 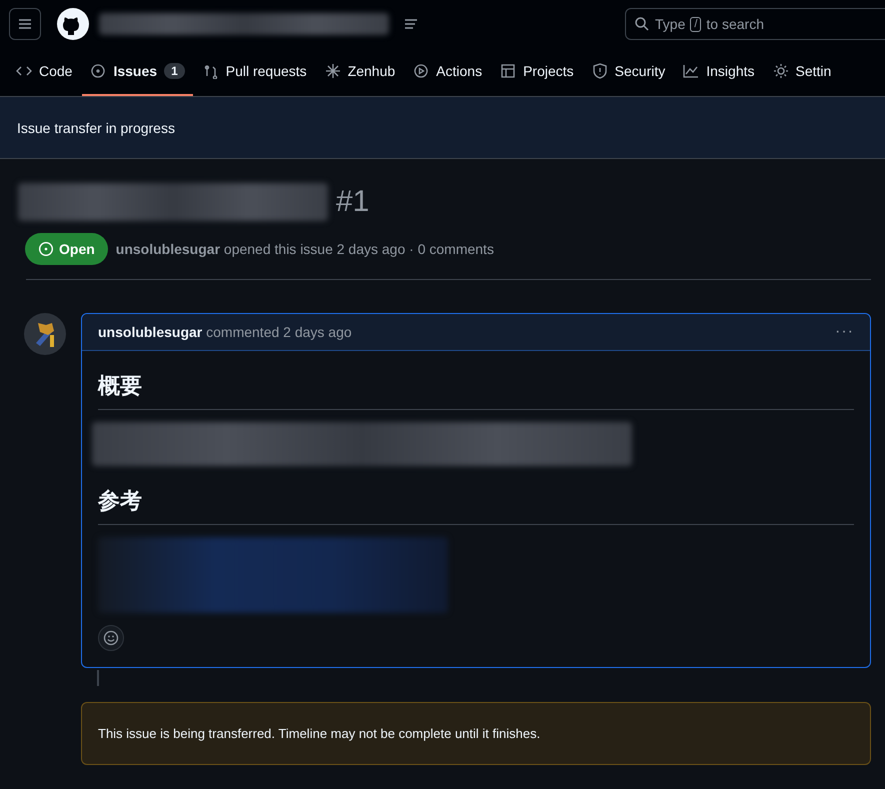 What do you see at coordinates (73, 24) in the screenshot?
I see `octocat-logo-icon` at bounding box center [73, 24].